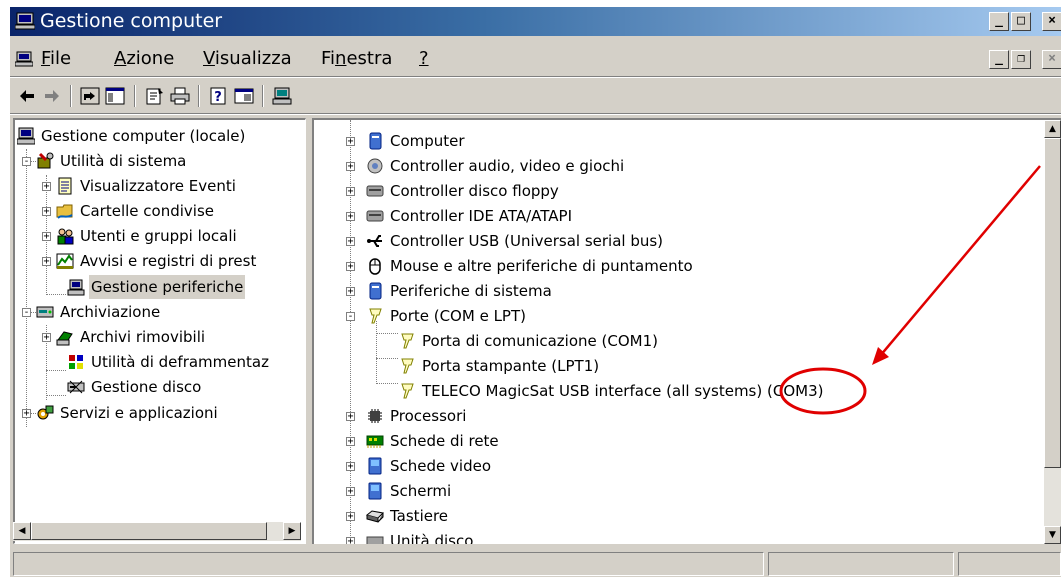 This screenshot has height=577, width=1061. I want to click on device-label: Mouse e altre periferiche di puntamento, so click(541, 266).